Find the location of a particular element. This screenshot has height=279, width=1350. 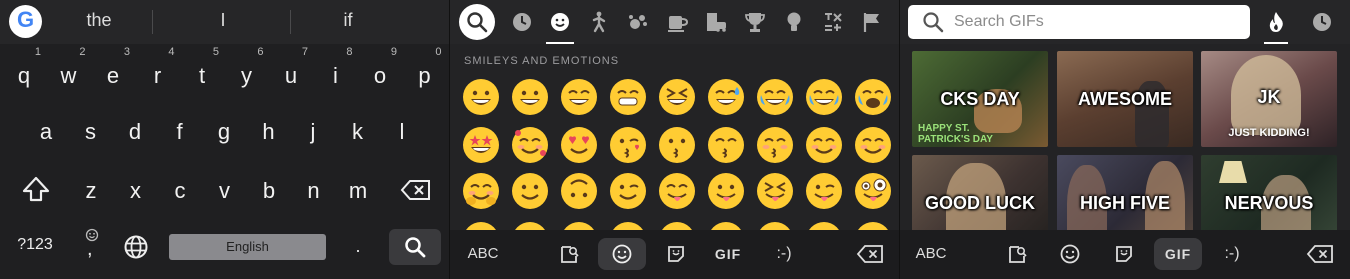

emoji-tab-button is located at coordinates (622, 254).